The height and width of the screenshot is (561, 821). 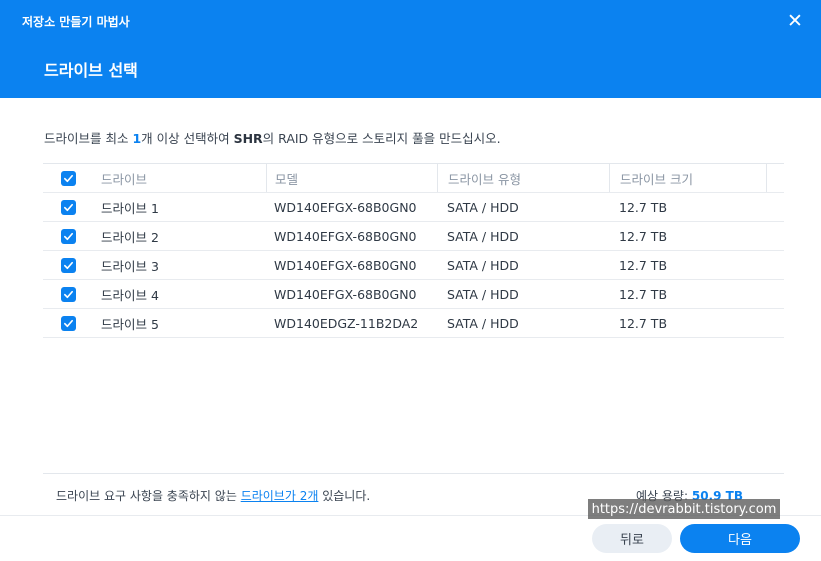 What do you see at coordinates (91, 70) in the screenshot?
I see `step-title: 드라이브 선택` at bounding box center [91, 70].